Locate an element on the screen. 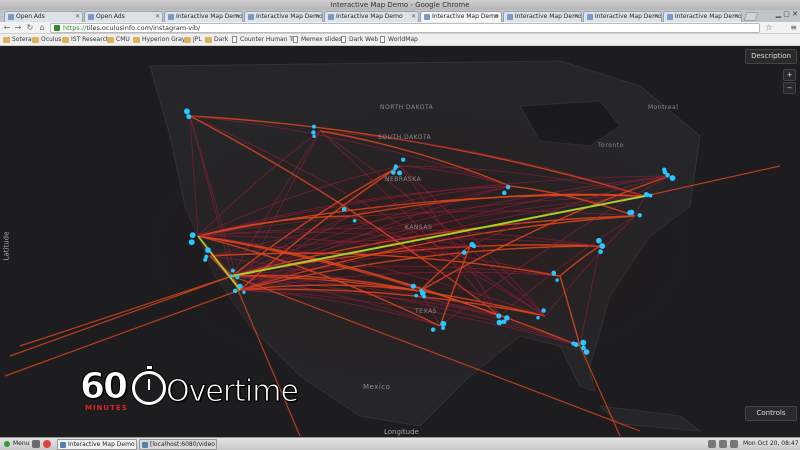 This screenshot has width=800, height=450. tab-map-demo-3: Interactive Map Demo ✕ is located at coordinates (371, 16).